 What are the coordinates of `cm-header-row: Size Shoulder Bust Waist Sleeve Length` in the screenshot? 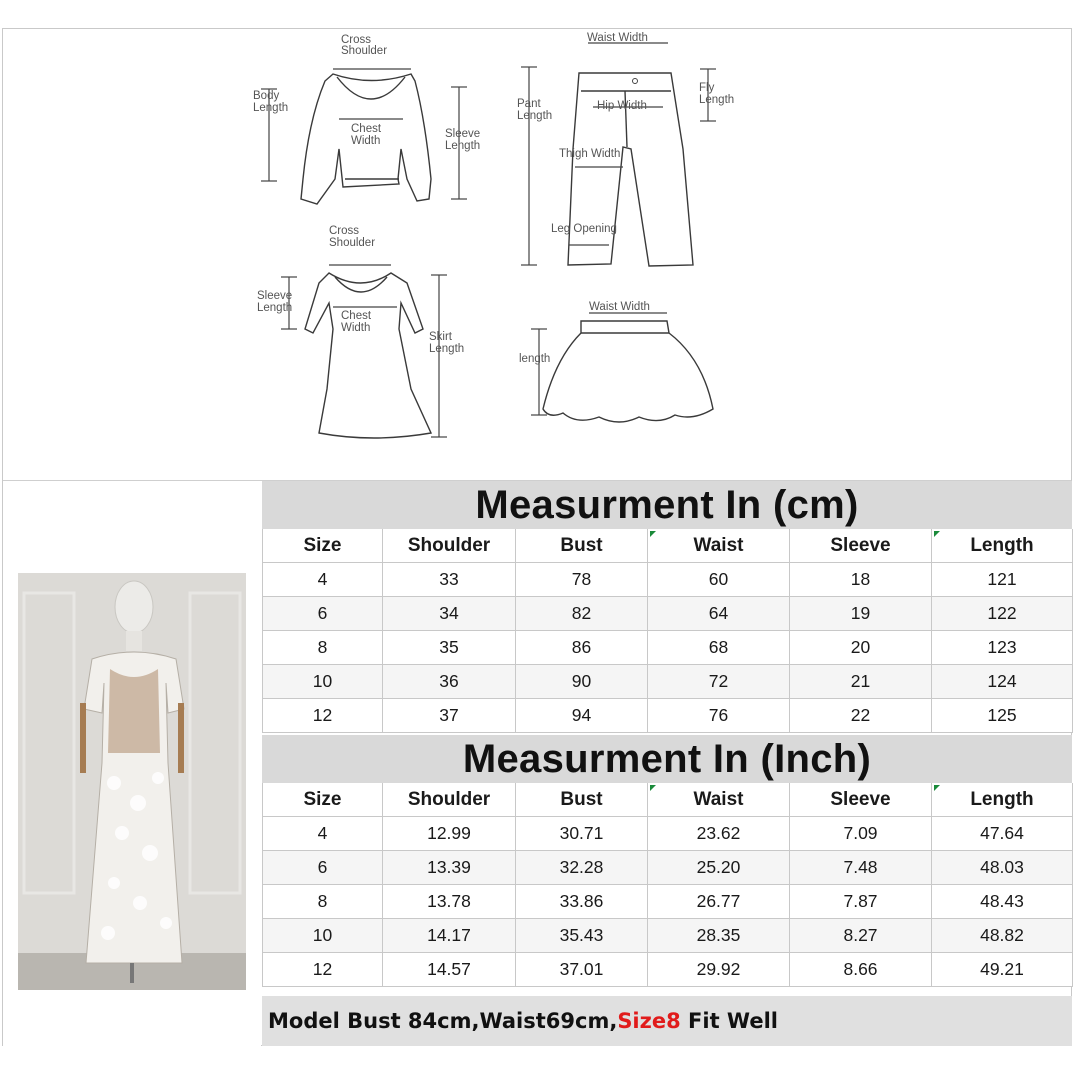 It's located at (667, 546).